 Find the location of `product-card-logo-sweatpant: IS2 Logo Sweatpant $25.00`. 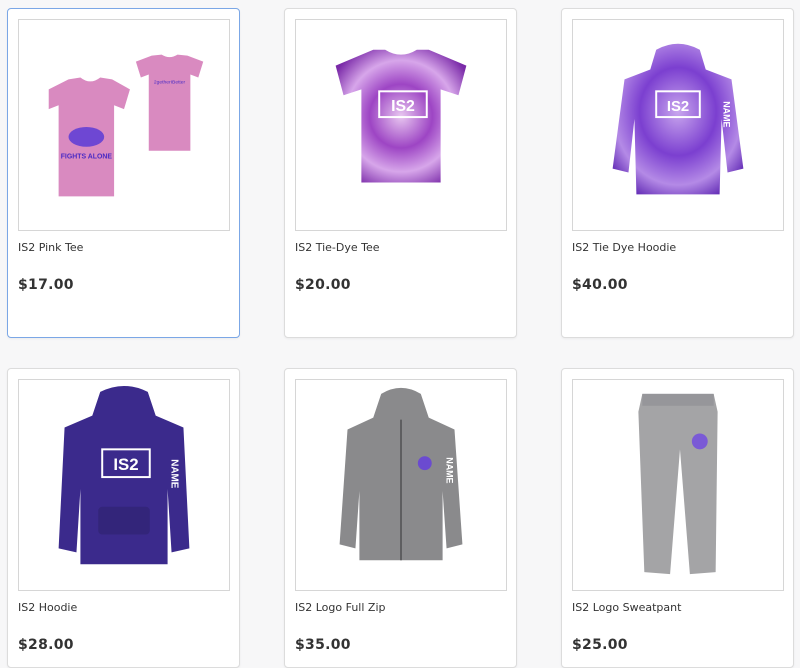

product-card-logo-sweatpant: IS2 Logo Sweatpant $25.00 is located at coordinates (677, 518).